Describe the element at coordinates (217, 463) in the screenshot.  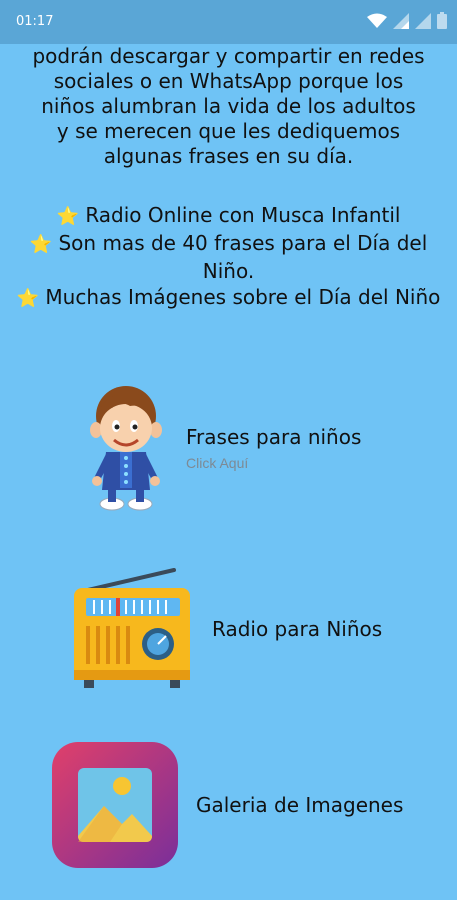
I see `frases-sublabel: Click Aquí` at that location.